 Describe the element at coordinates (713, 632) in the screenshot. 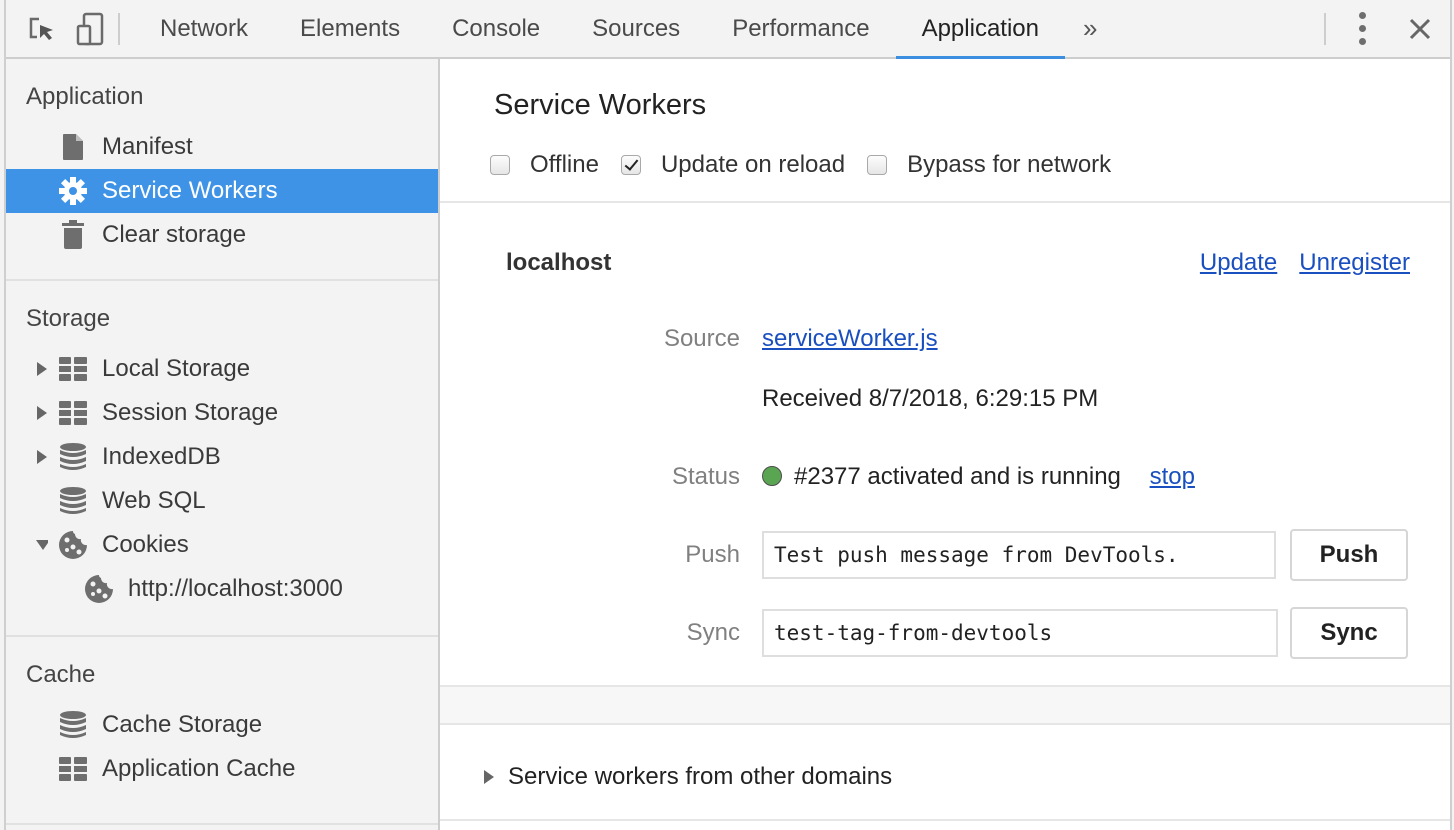

I see `sync-label: Sync` at that location.